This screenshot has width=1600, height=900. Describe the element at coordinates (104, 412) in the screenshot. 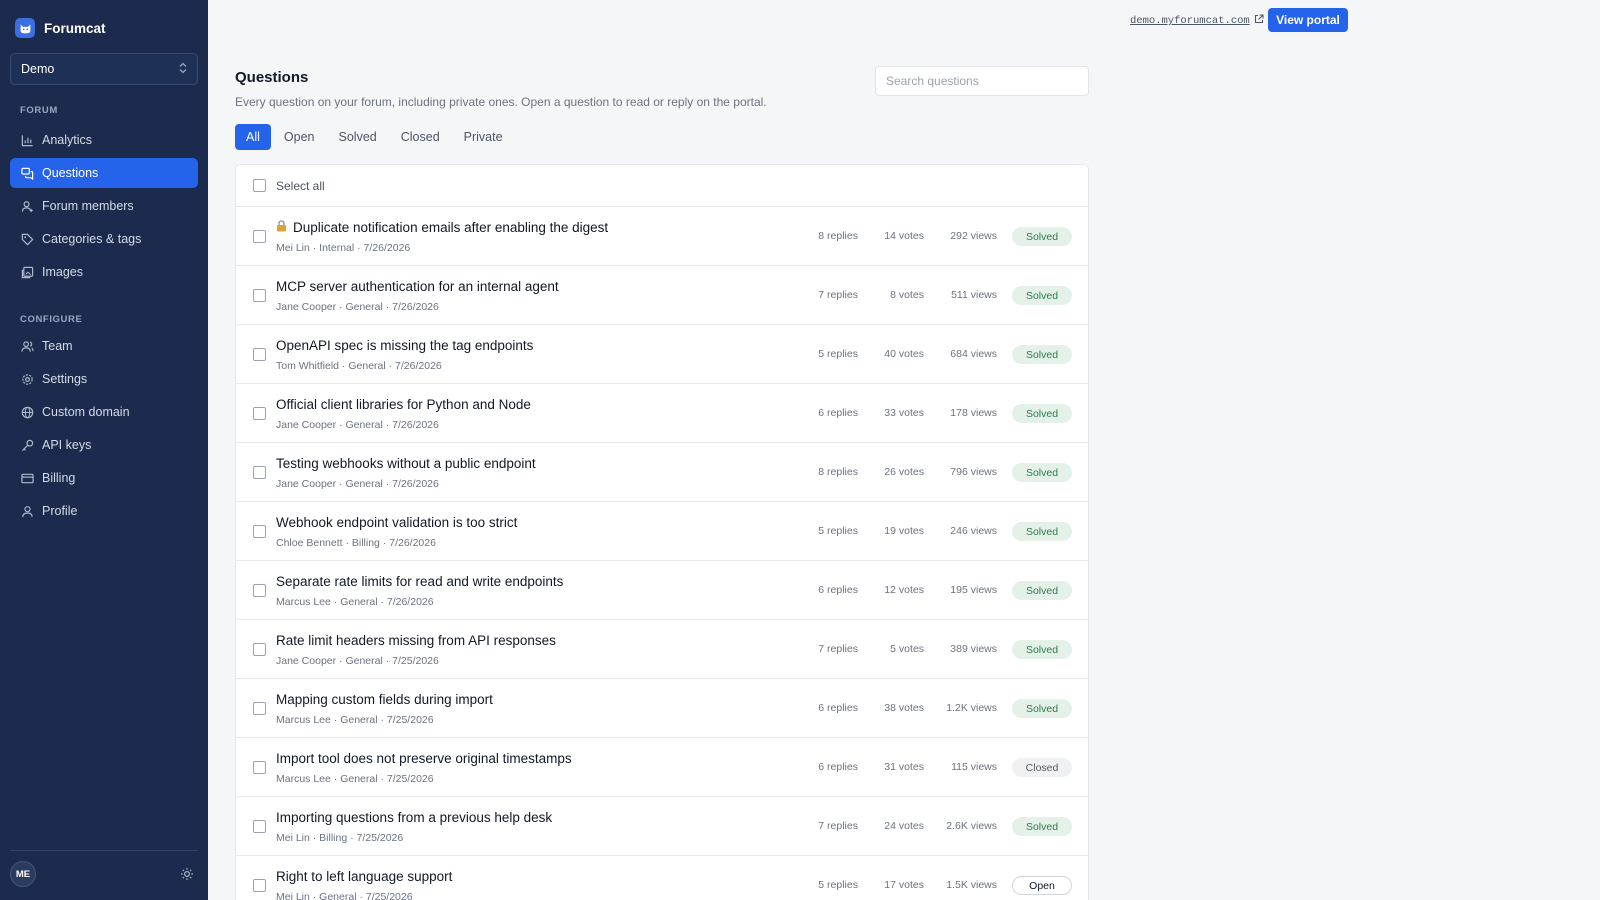

I see `sidebar-item-custom-domain: Custom domain` at that location.